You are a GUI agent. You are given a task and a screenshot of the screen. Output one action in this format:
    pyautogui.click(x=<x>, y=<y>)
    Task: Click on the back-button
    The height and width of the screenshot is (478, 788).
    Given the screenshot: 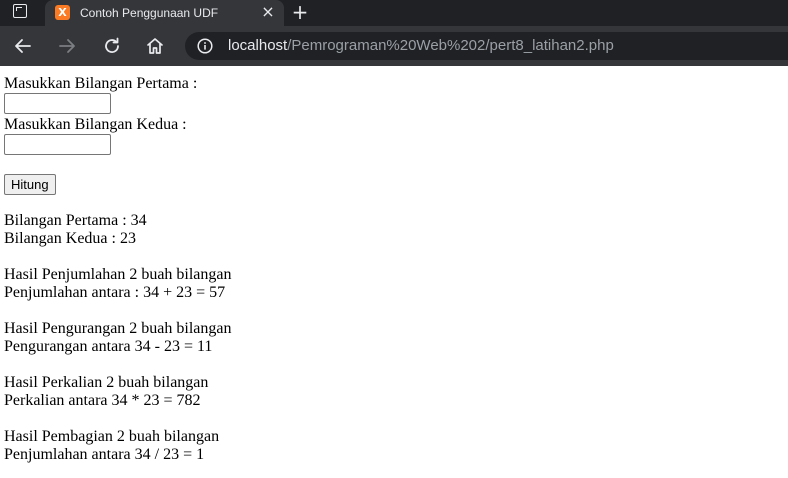 What is the action you would take?
    pyautogui.click(x=23, y=46)
    